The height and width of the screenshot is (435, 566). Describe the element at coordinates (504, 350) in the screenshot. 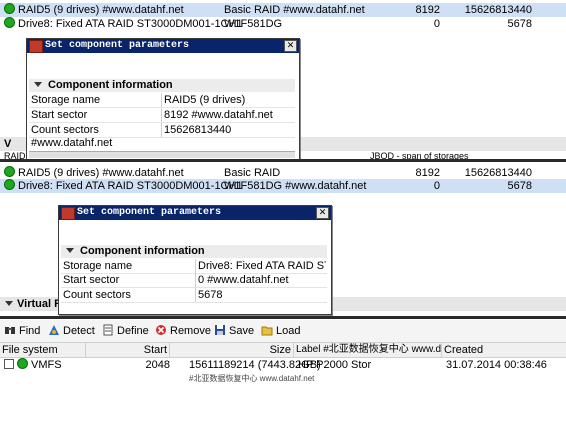

I see `col-created: Created` at that location.